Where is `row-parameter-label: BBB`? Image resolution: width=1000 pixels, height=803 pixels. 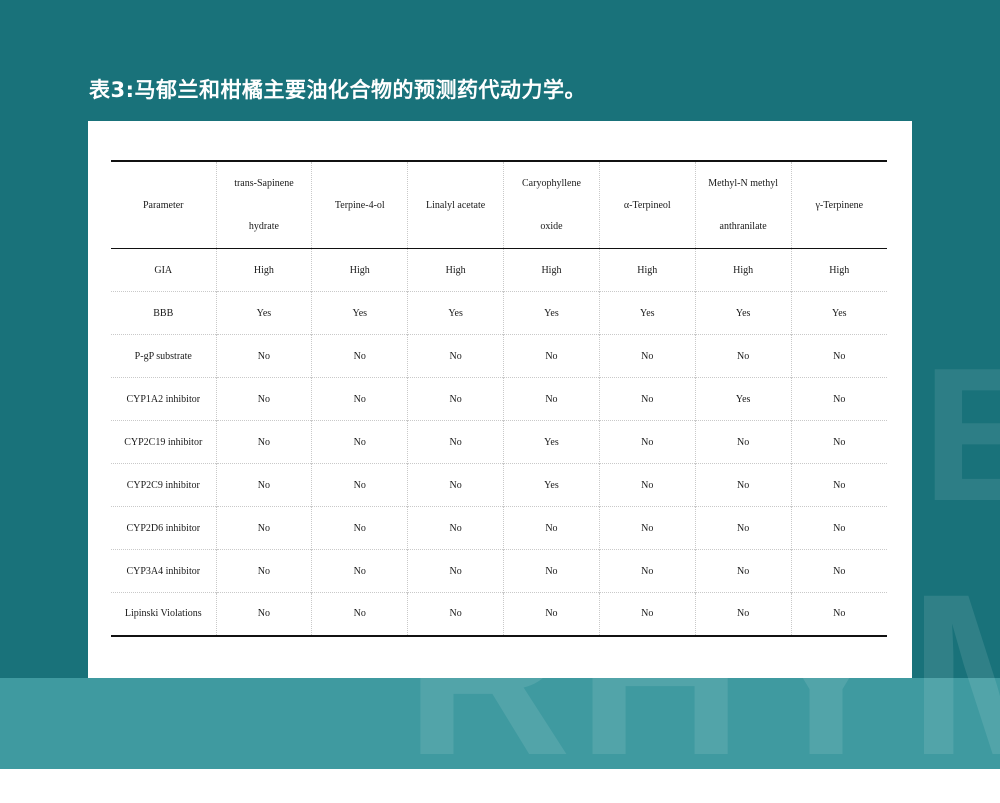
row-parameter-label: BBB is located at coordinates (164, 313).